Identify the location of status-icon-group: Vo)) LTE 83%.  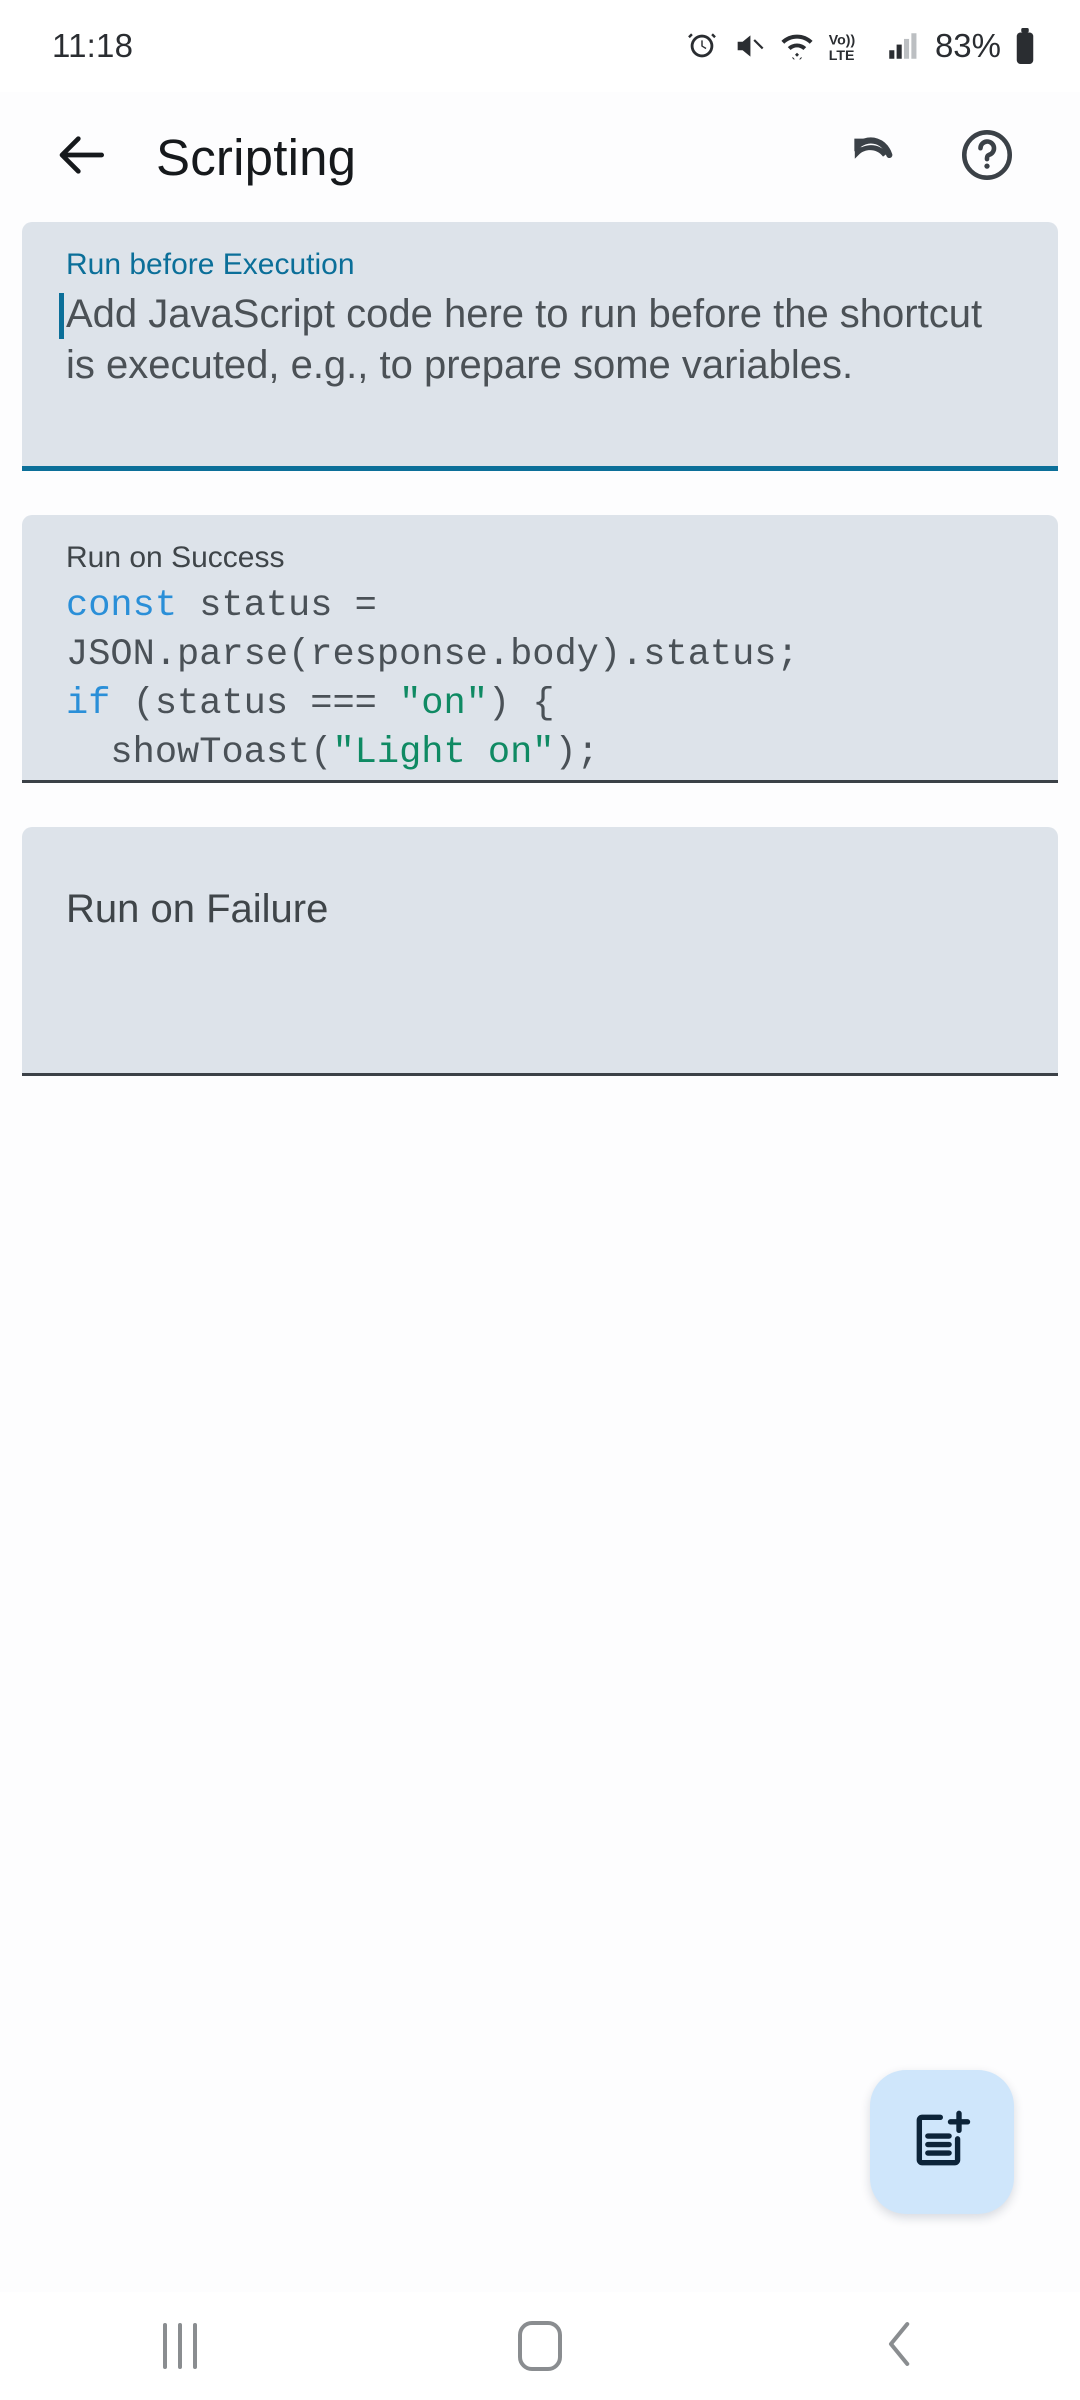
(860, 46).